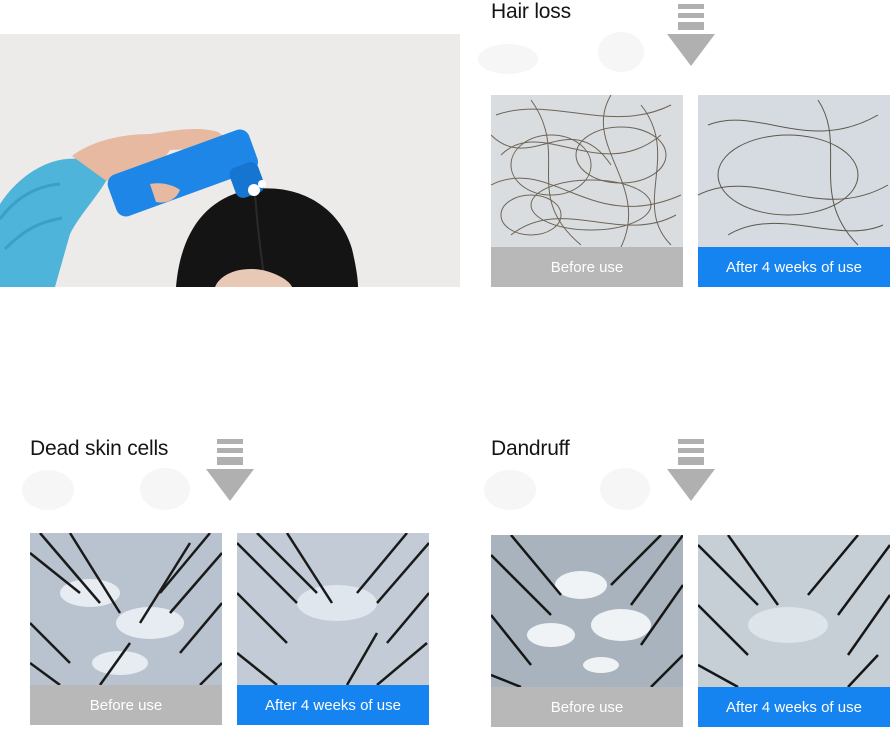  I want to click on dead-skin-after-image, so click(333, 609).